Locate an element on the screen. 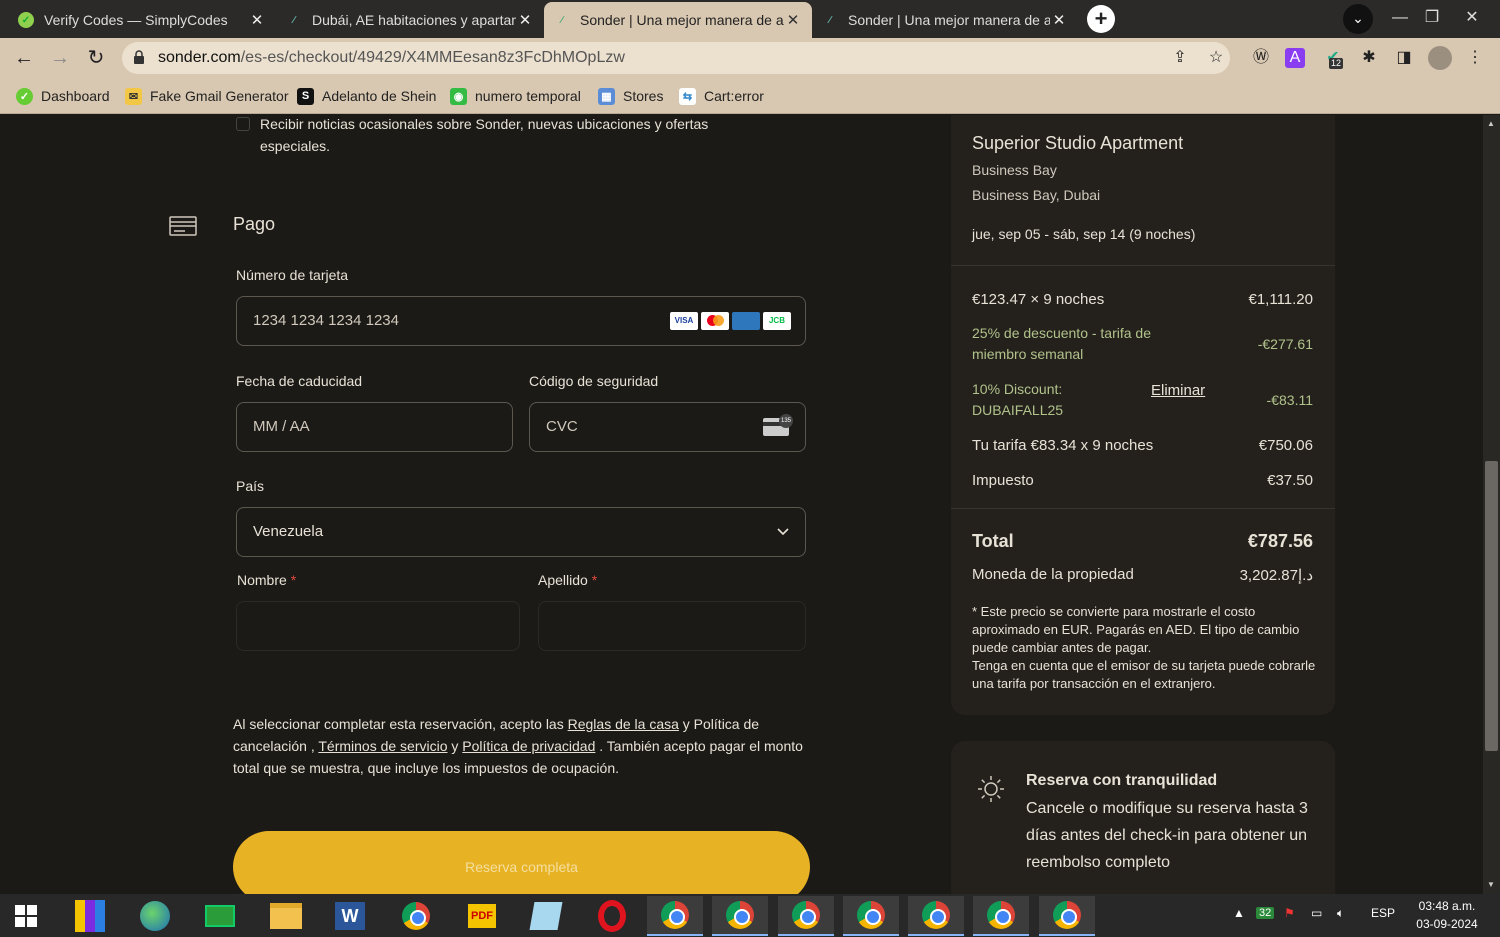 This screenshot has height=937, width=1500. close-window-icon: ✕ is located at coordinates (1472, 19).